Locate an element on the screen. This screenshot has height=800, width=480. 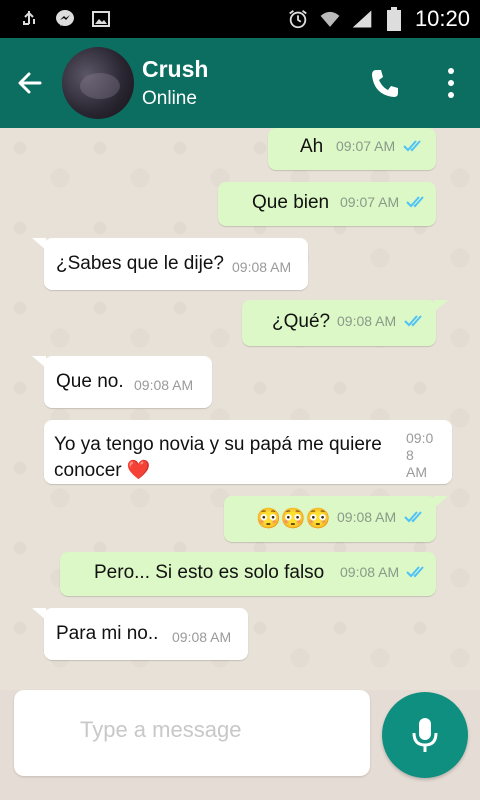
message-incoming: Que no. 09:08 AM is located at coordinates (122, 382).